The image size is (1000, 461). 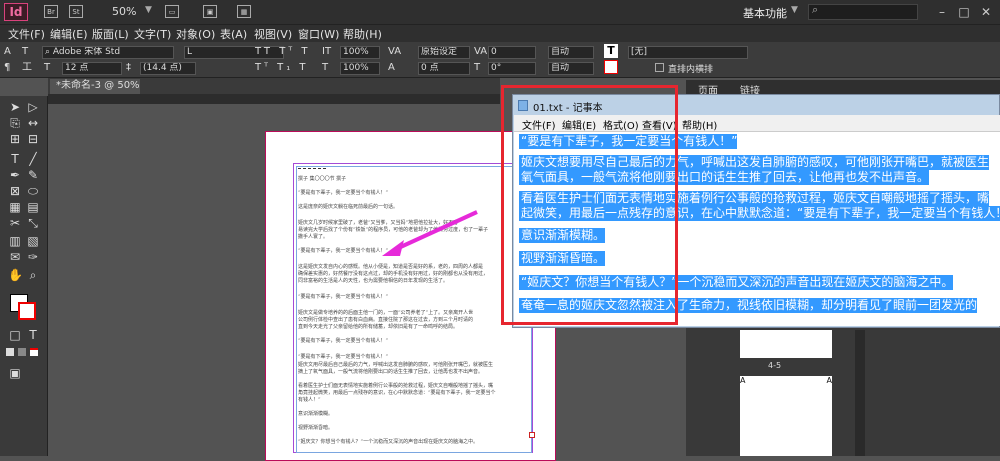 What do you see at coordinates (33, 223) in the screenshot?
I see `free-transform-tool-icon: ⤡` at bounding box center [33, 223].